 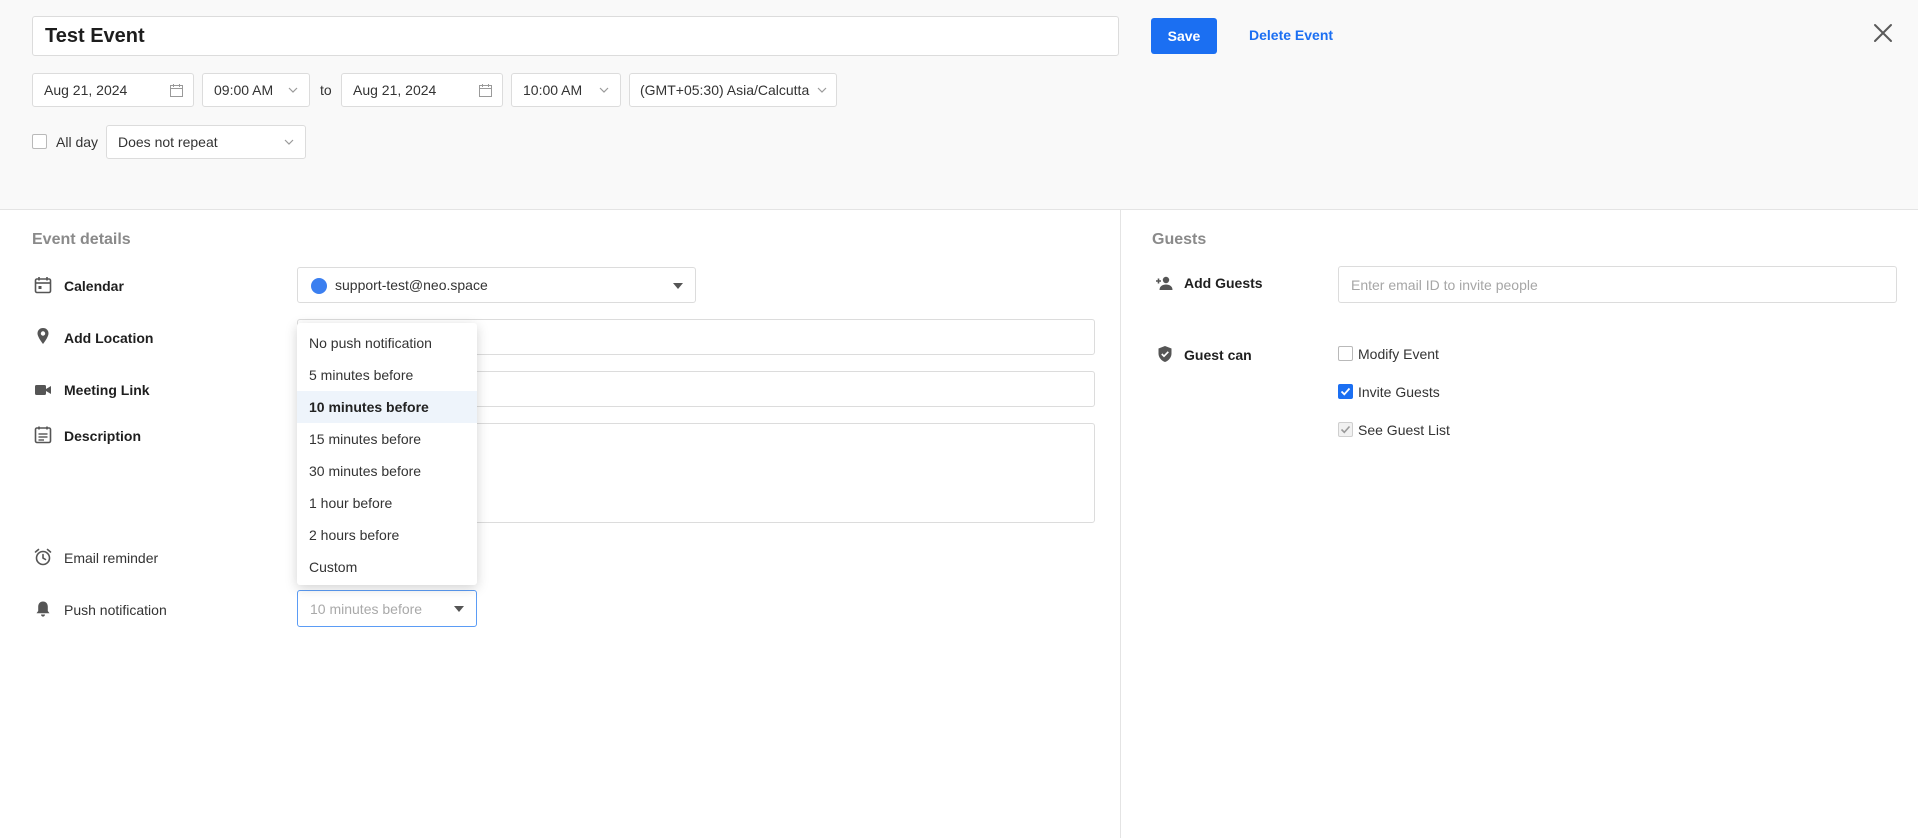 What do you see at coordinates (94, 286) in the screenshot?
I see `calendar-label: Calendar` at bounding box center [94, 286].